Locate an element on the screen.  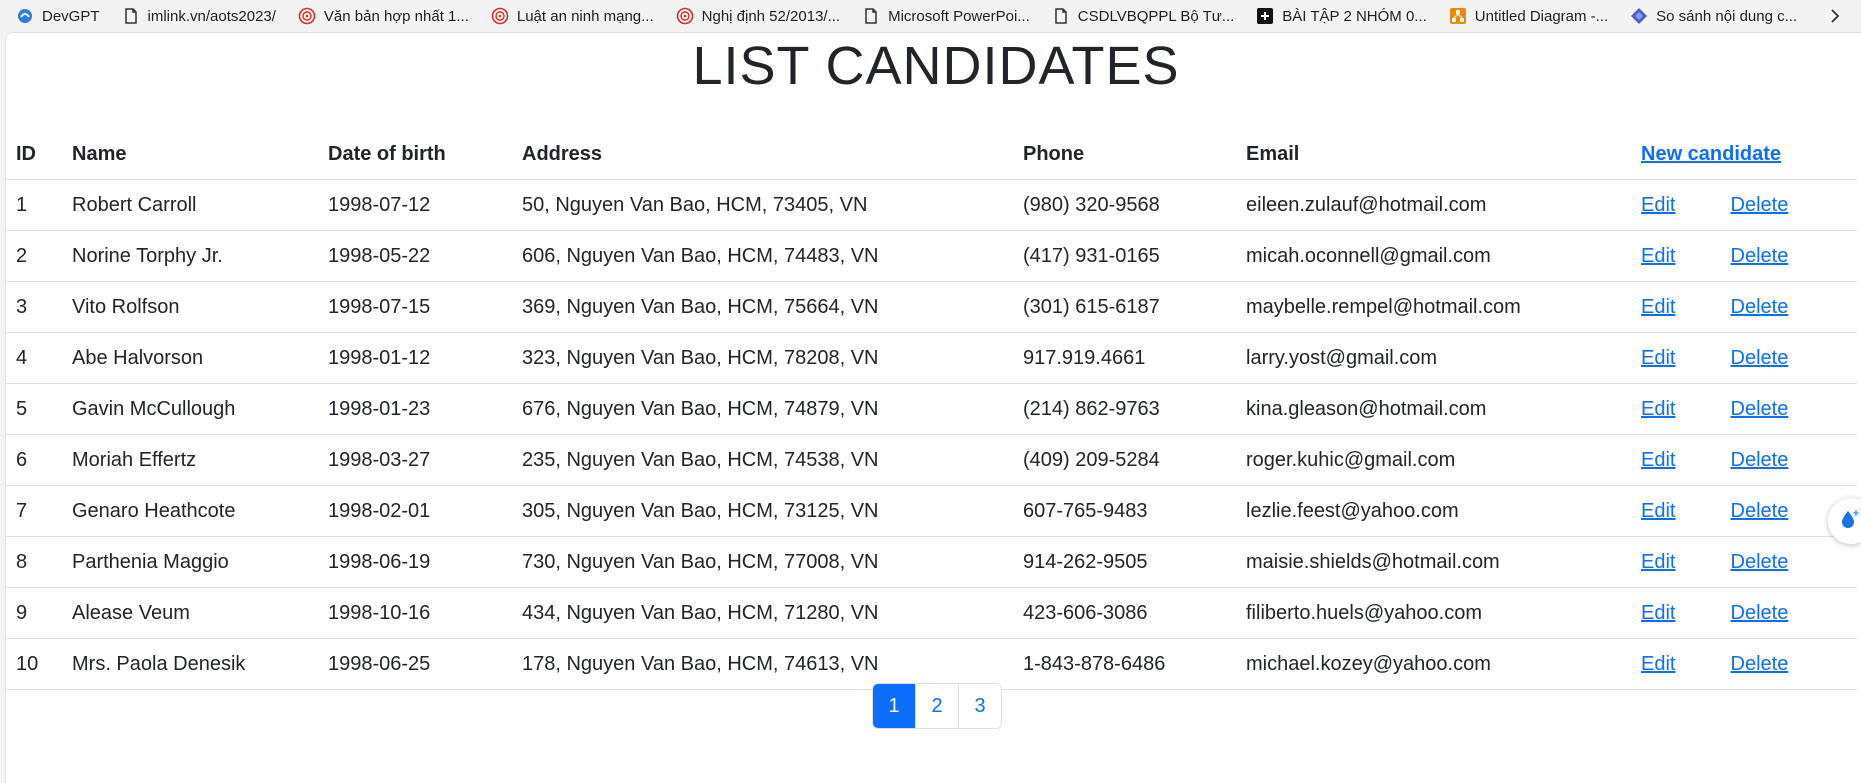
seal-icon is located at coordinates (685, 16).